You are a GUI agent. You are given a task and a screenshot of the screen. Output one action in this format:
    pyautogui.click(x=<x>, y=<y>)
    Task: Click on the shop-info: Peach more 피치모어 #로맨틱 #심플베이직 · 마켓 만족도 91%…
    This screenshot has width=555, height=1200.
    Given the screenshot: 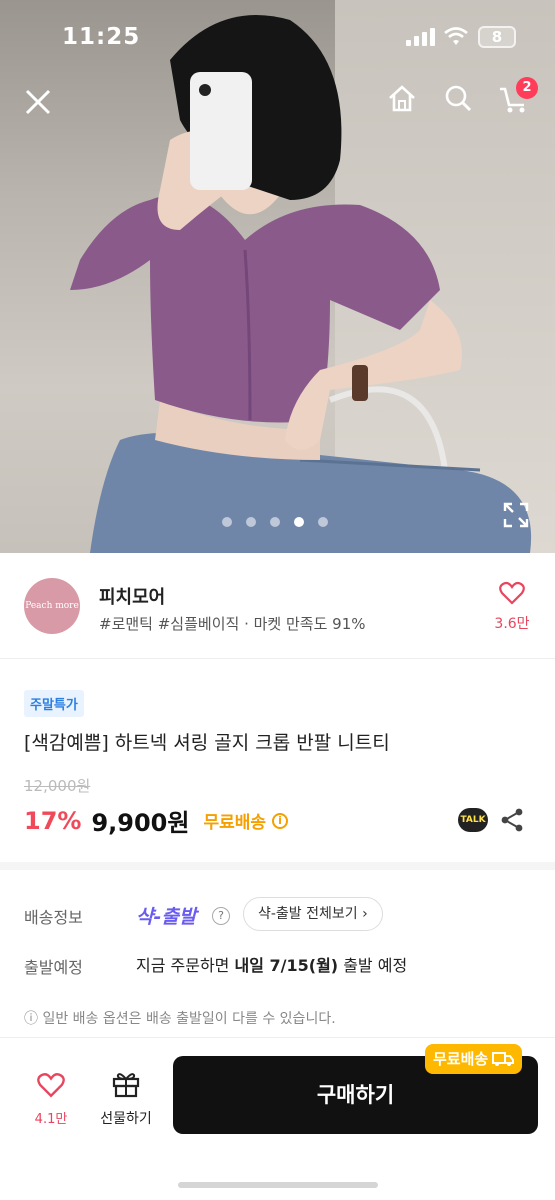 What is the action you would take?
    pyautogui.click(x=277, y=606)
    